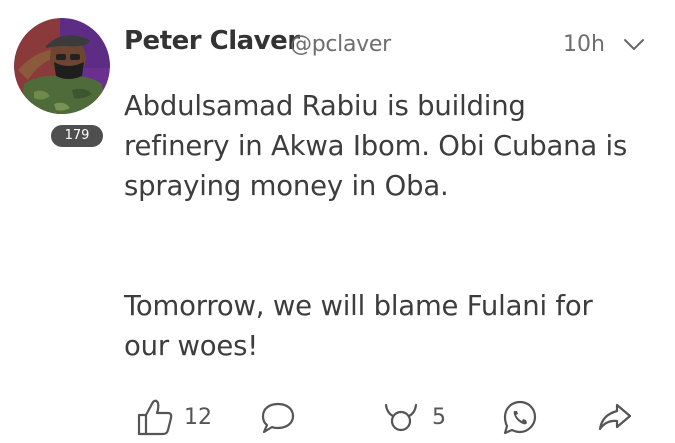 The image size is (675, 443). I want to click on whatsapp-icon, so click(520, 417).